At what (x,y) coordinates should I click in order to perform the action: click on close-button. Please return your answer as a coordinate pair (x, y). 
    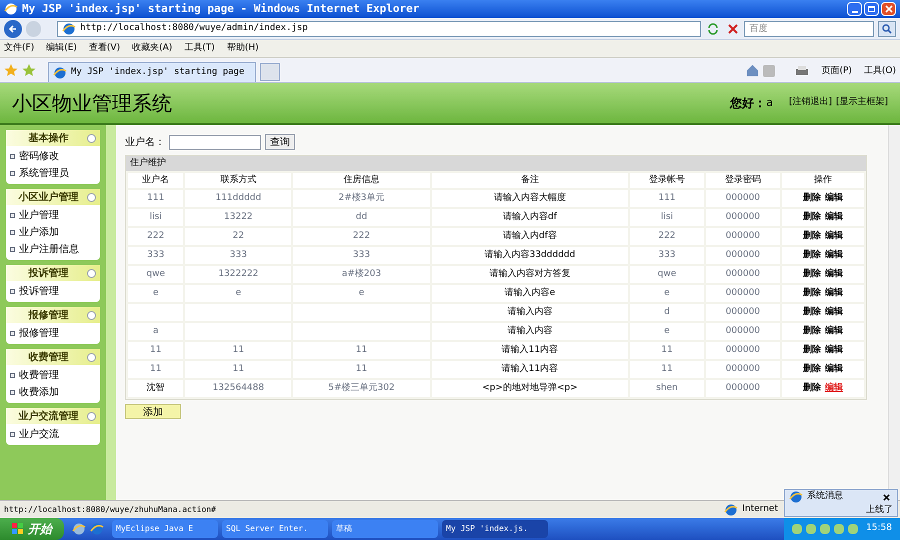
    Looking at the image, I should click on (888, 9).